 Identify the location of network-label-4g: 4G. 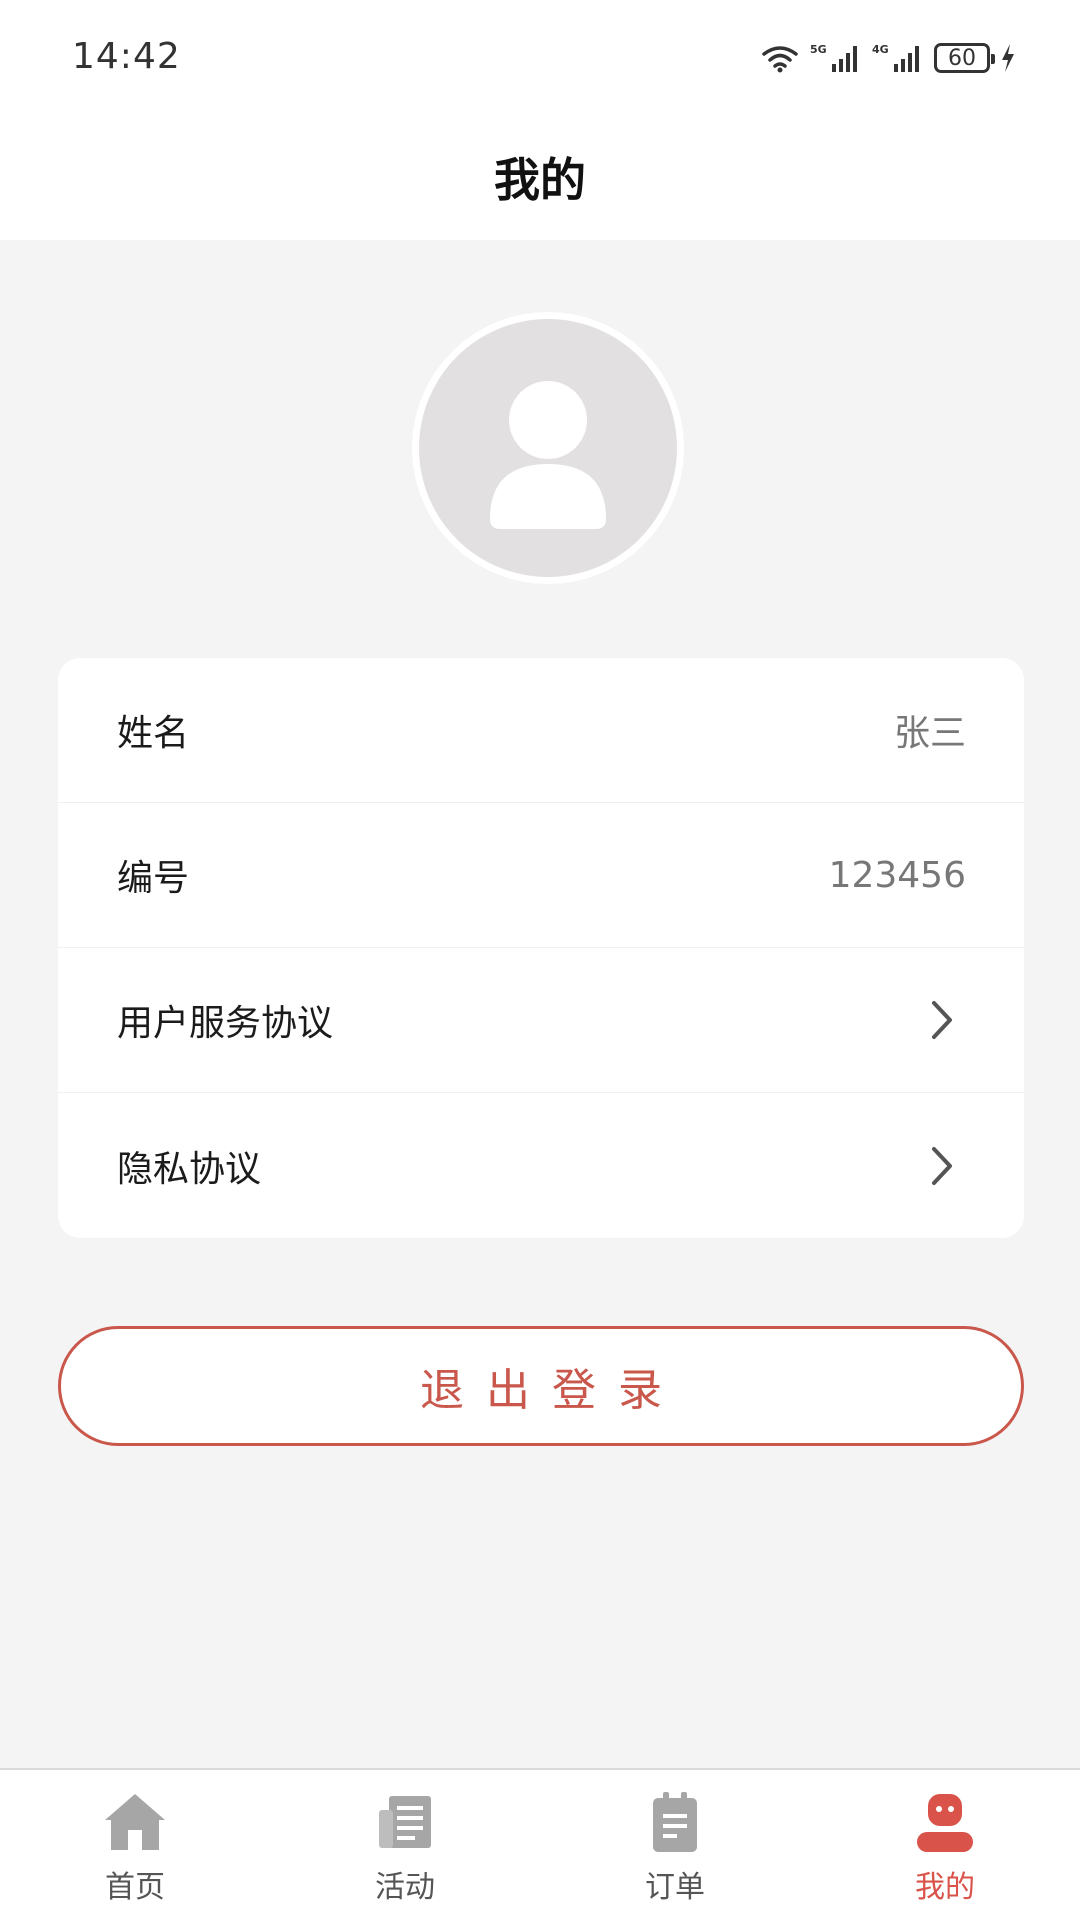
(880, 49).